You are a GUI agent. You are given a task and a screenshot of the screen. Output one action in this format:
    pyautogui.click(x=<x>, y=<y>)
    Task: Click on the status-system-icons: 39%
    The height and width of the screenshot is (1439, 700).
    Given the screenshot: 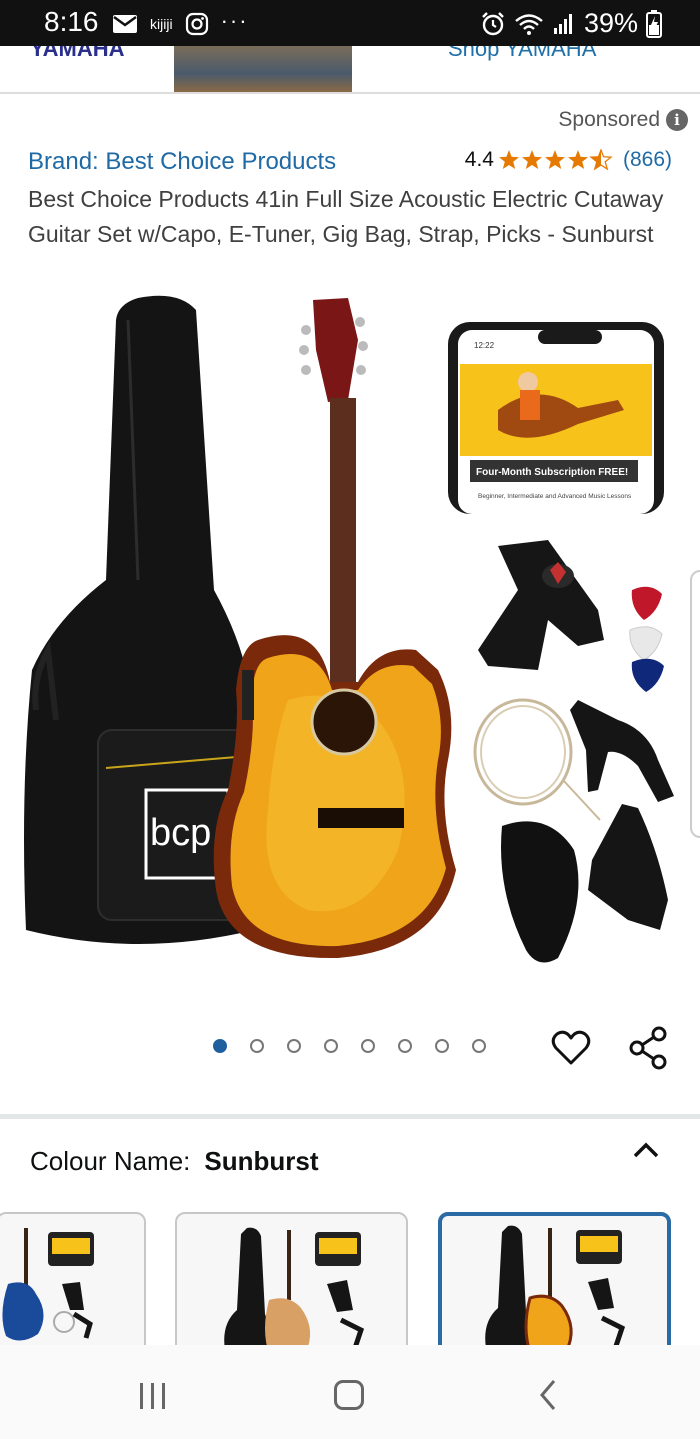 What is the action you would take?
    pyautogui.click(x=571, y=23)
    